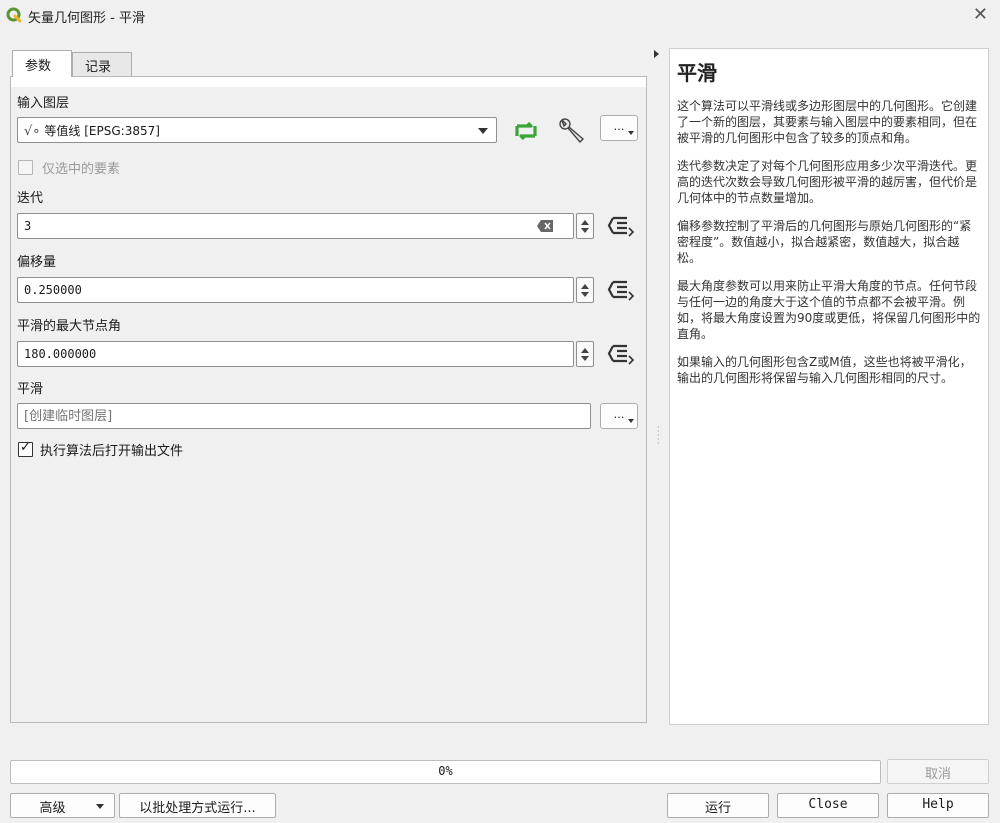 The image size is (1000, 823). What do you see at coordinates (545, 226) in the screenshot?
I see `clear-icon` at bounding box center [545, 226].